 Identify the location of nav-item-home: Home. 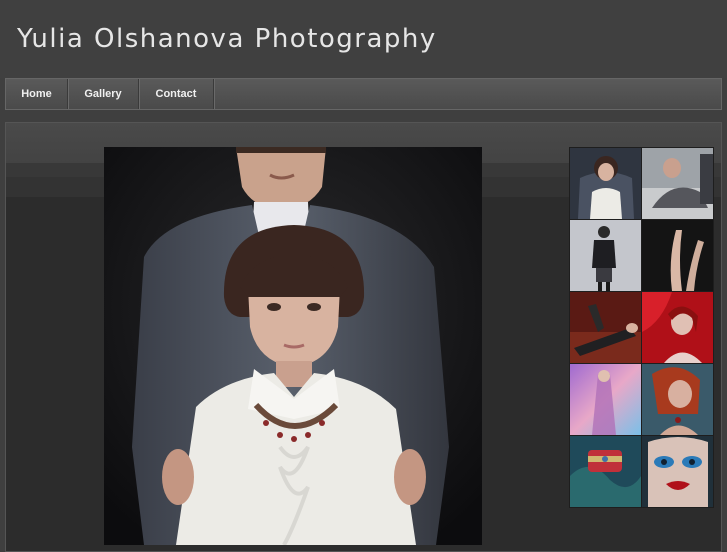
(37, 94).